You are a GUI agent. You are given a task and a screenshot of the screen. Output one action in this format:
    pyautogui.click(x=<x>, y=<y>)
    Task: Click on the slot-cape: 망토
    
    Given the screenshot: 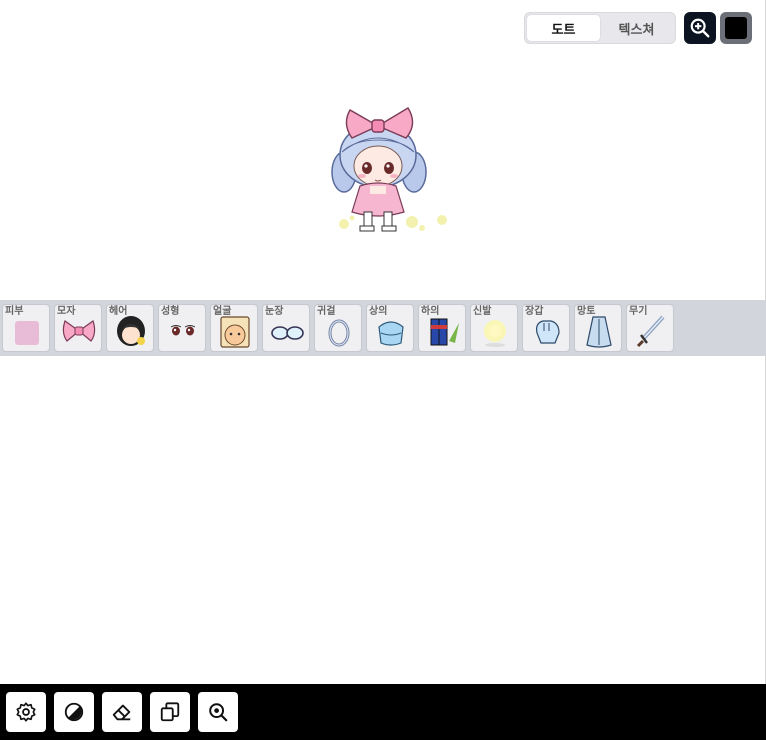 What is the action you would take?
    pyautogui.click(x=598, y=328)
    